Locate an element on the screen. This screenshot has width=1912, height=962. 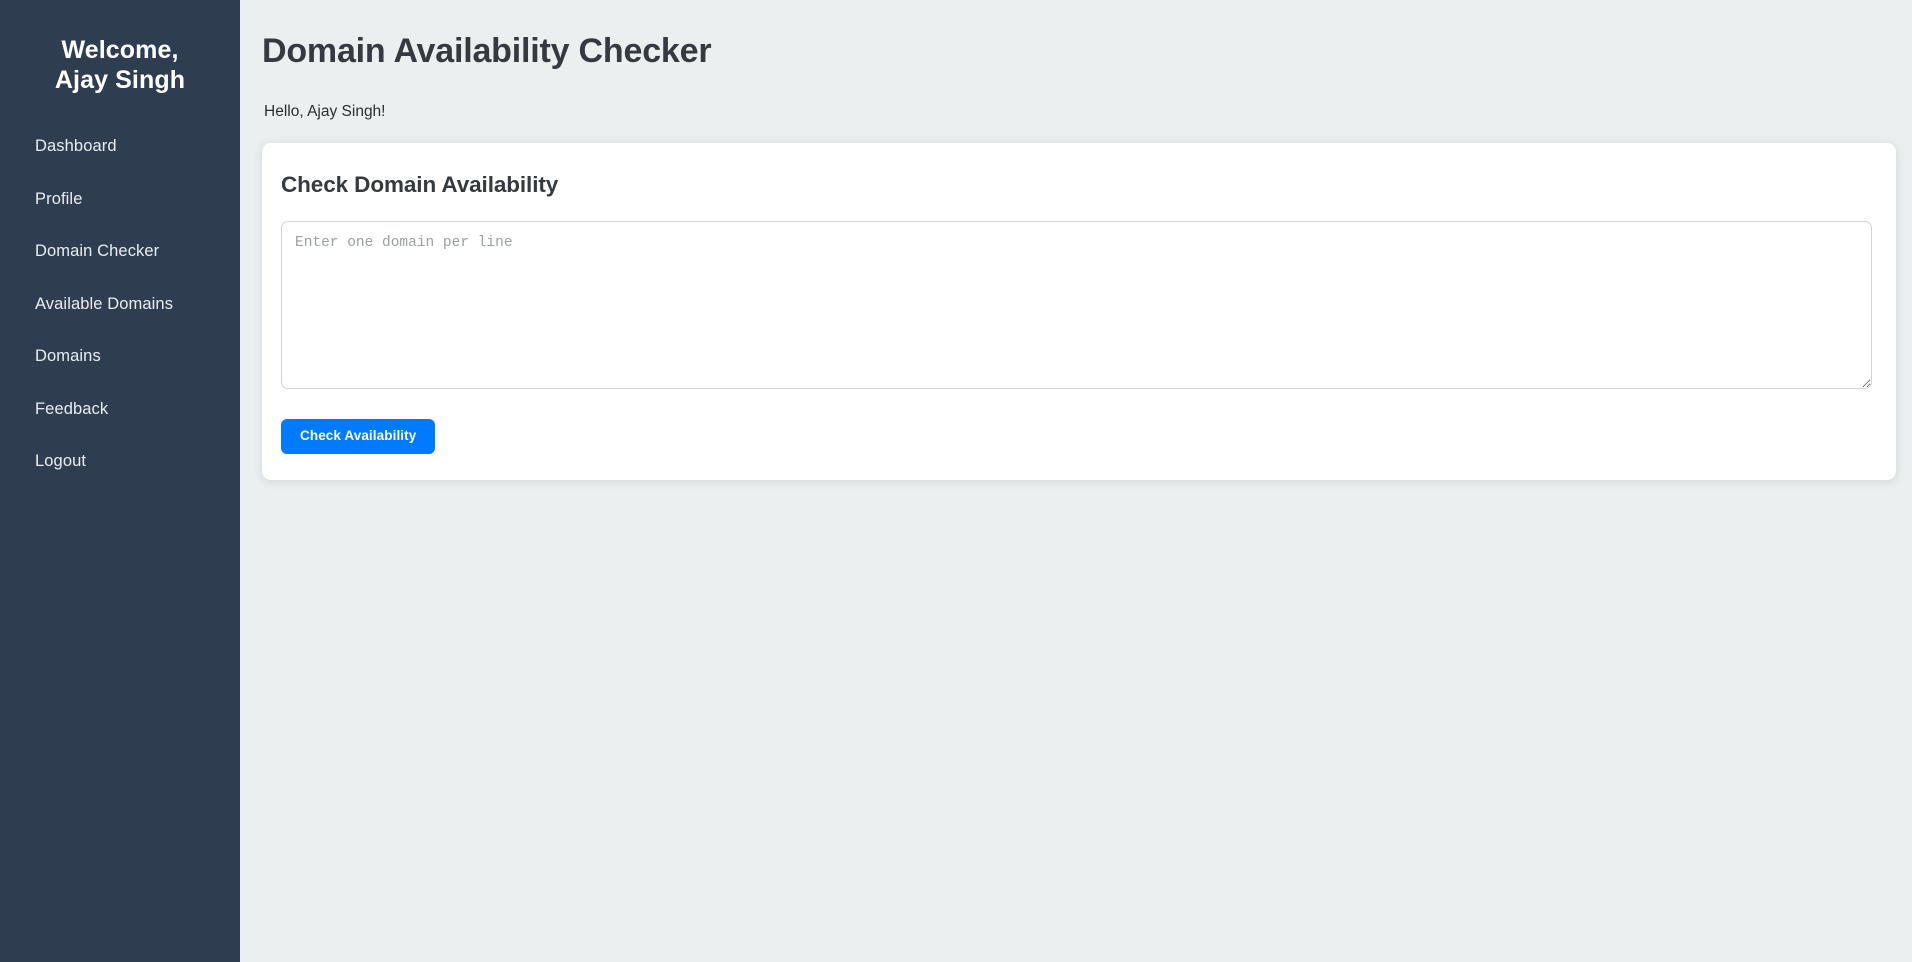
domain-input-textarea is located at coordinates (1076, 305).